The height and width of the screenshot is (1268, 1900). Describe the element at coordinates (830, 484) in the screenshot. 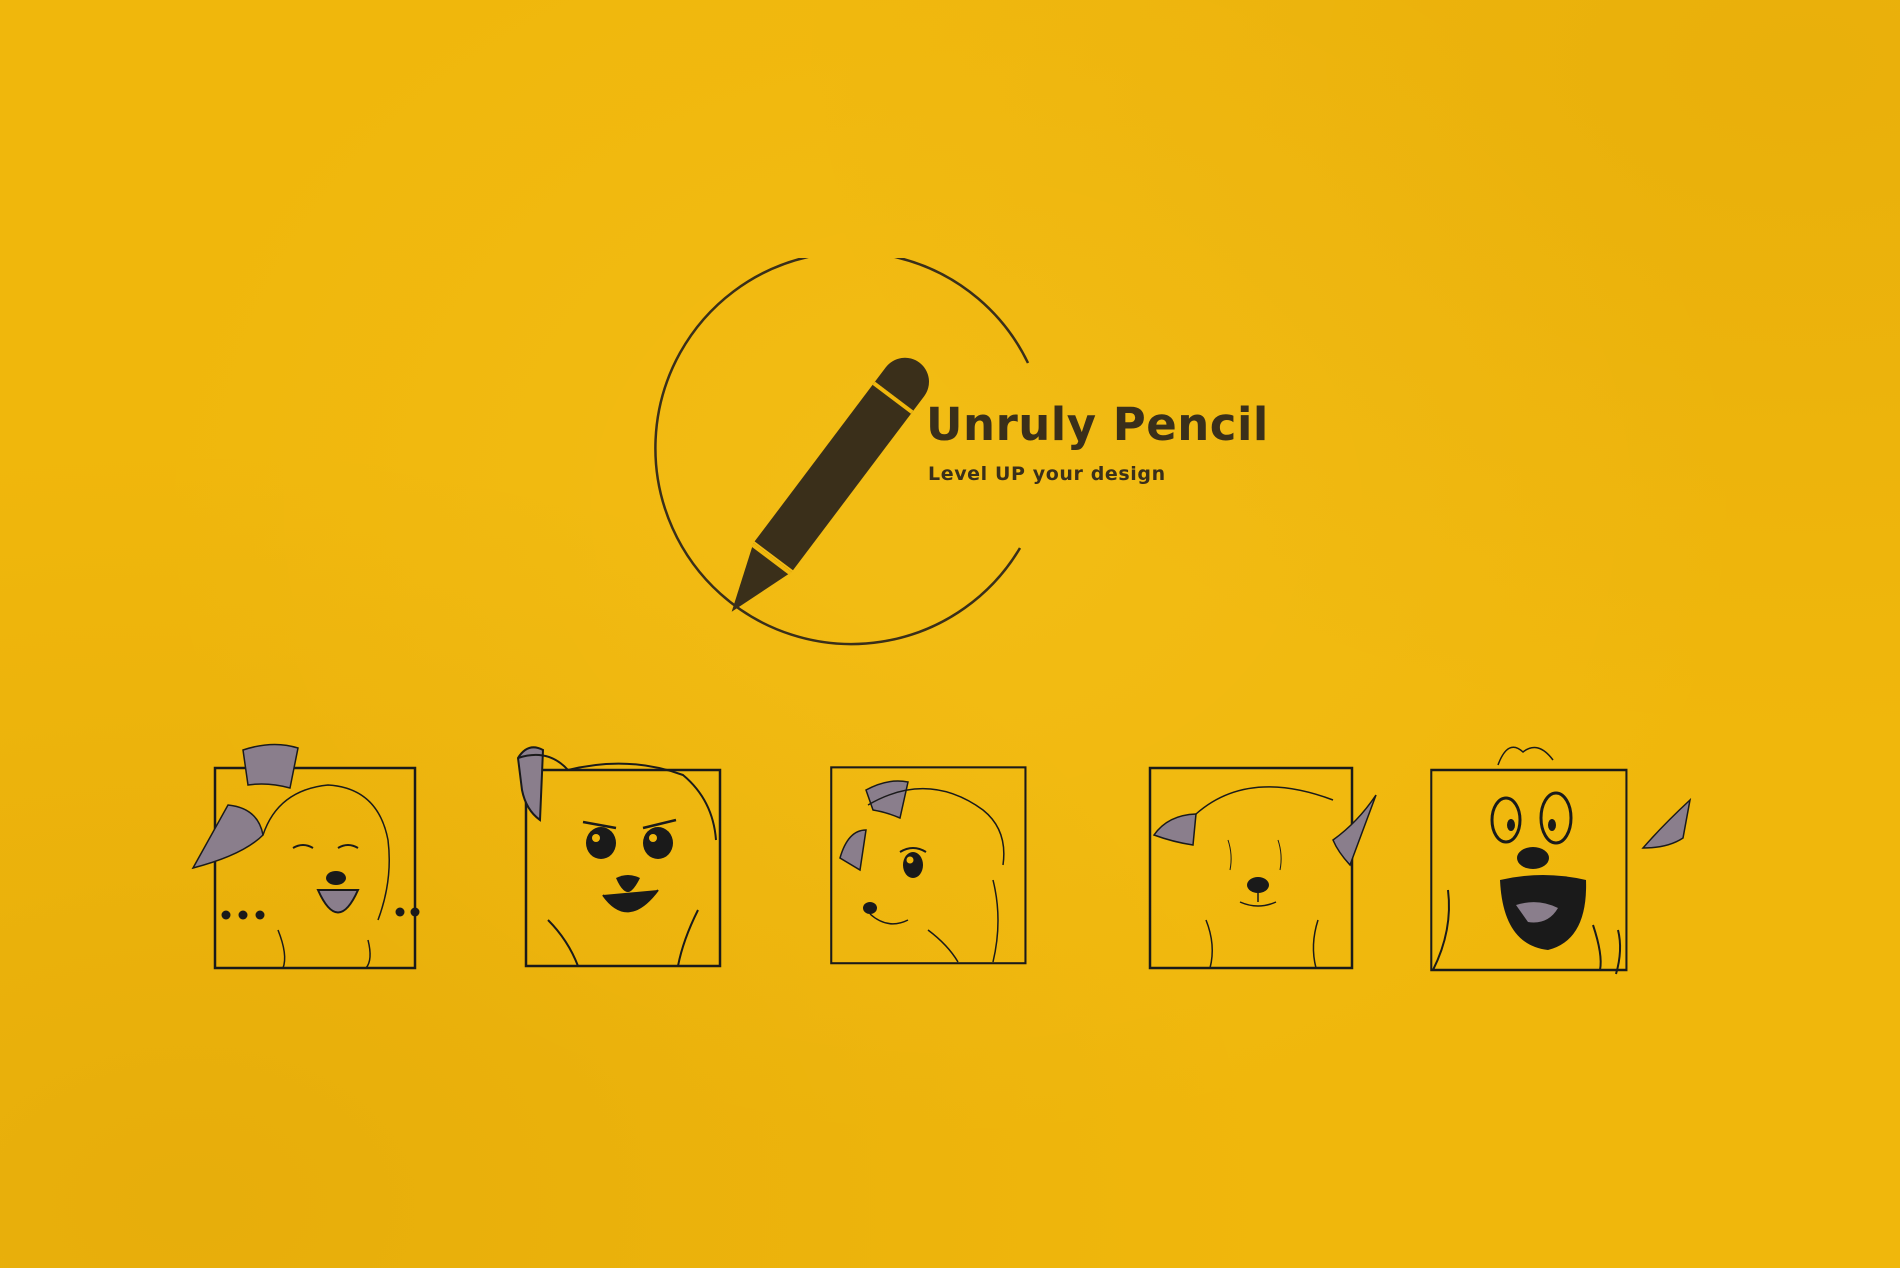

I see `pencil-icon` at that location.